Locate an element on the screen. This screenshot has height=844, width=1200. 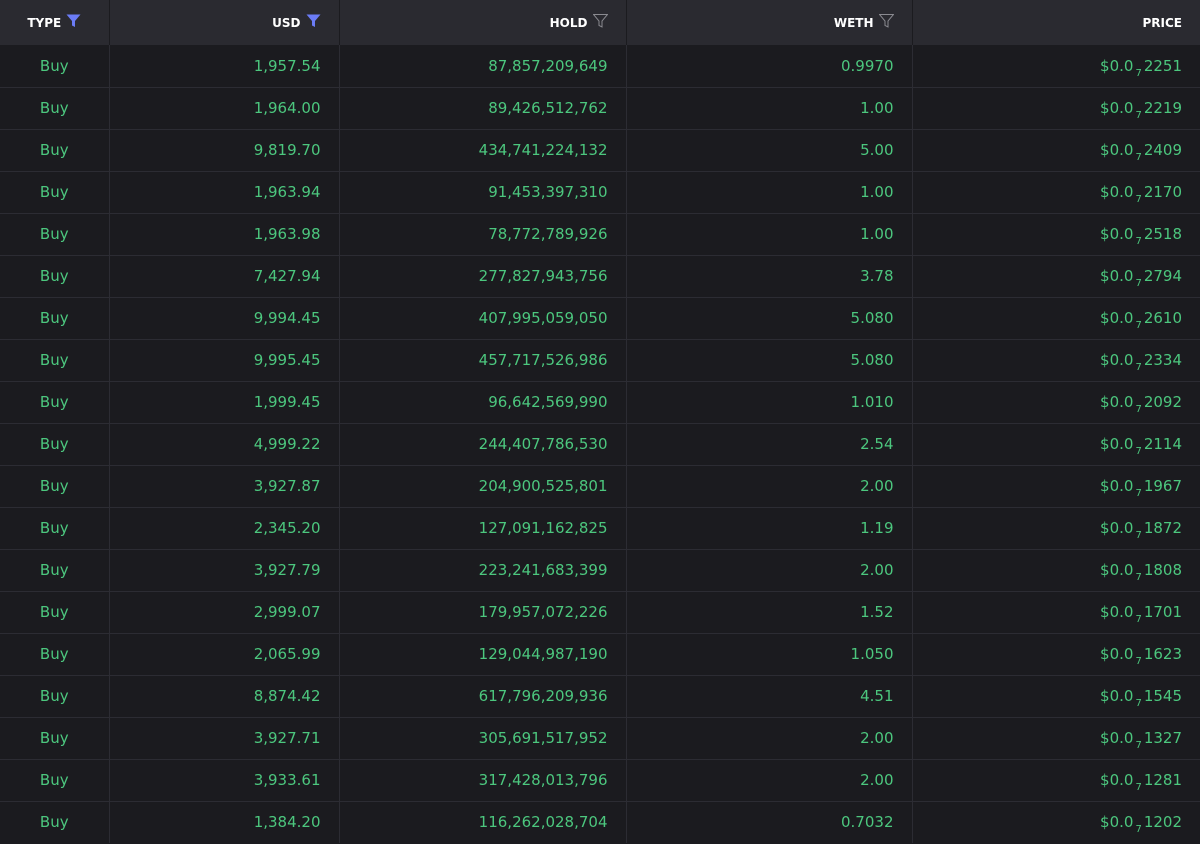
price-digits: 2251 is located at coordinates (1162, 65).